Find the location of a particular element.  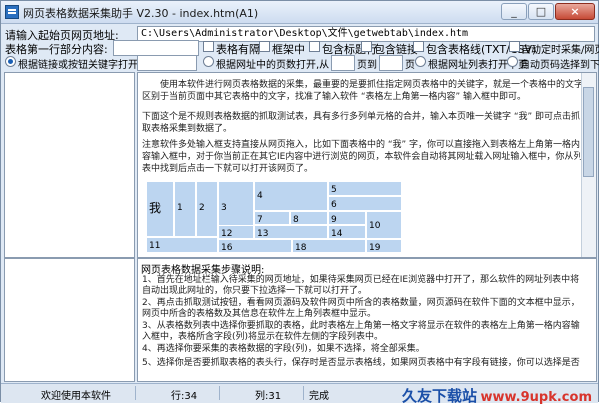

radio-auto-page-label: 自动页码选择到下页 is located at coordinates (559, 65).